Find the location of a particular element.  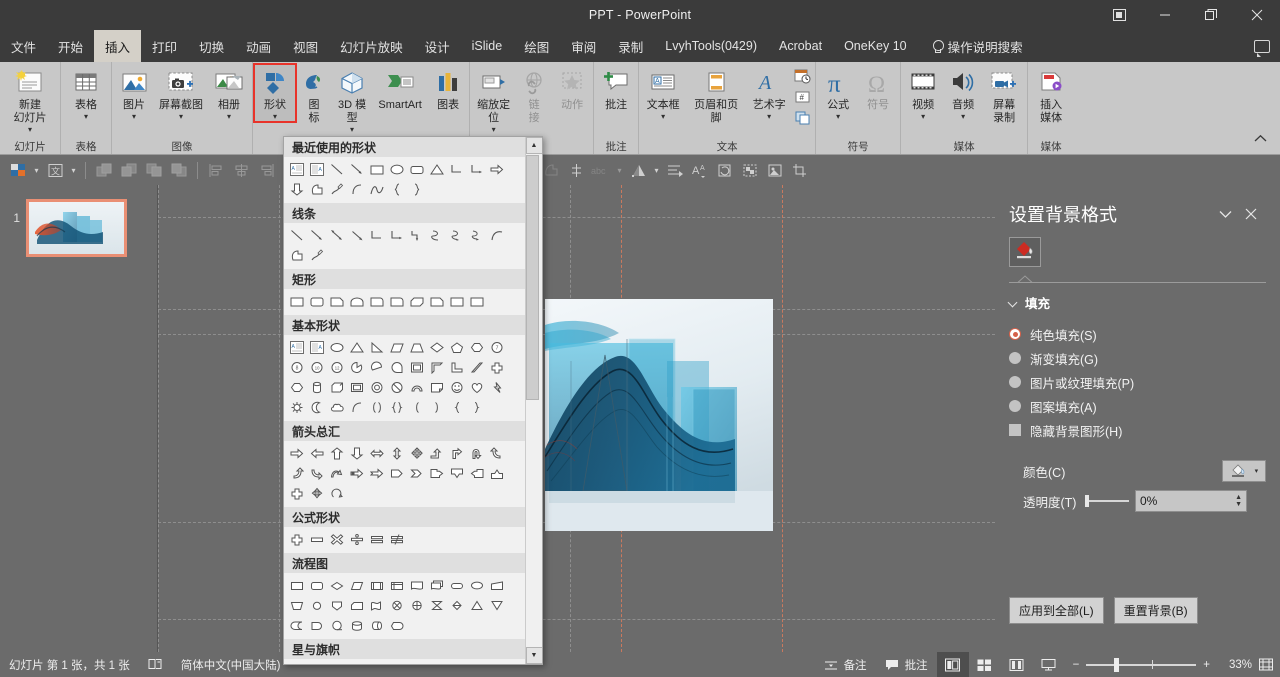

slide-thumbnail-pane: 1 is located at coordinates (79, 418).